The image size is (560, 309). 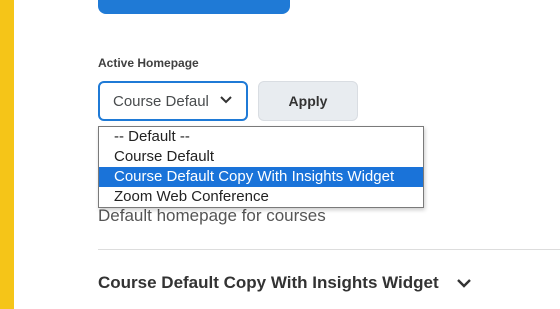 I want to click on divider, so click(x=329, y=249).